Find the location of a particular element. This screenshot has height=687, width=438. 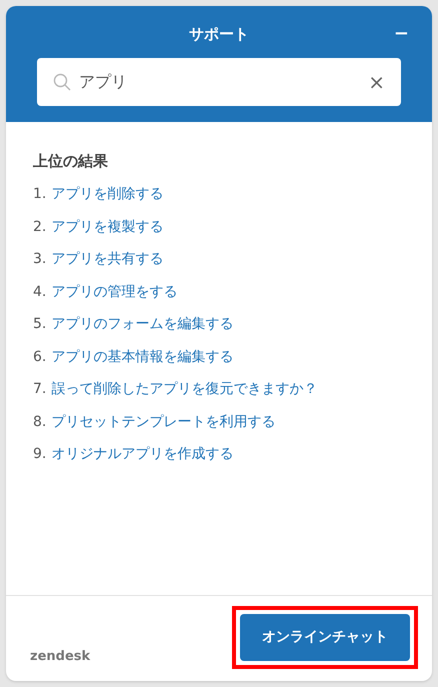

search-field: アプリ × is located at coordinates (219, 82).